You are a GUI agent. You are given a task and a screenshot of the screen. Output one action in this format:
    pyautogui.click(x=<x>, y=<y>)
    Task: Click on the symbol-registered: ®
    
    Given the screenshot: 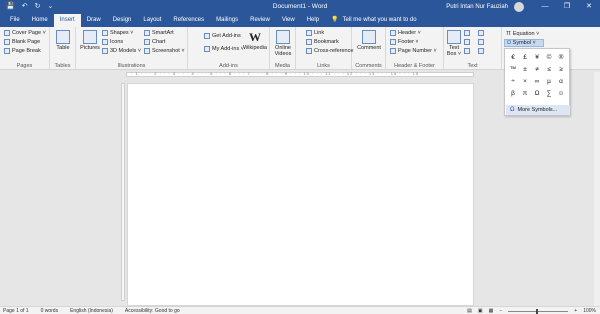 What is the action you would take?
    pyautogui.click(x=561, y=58)
    